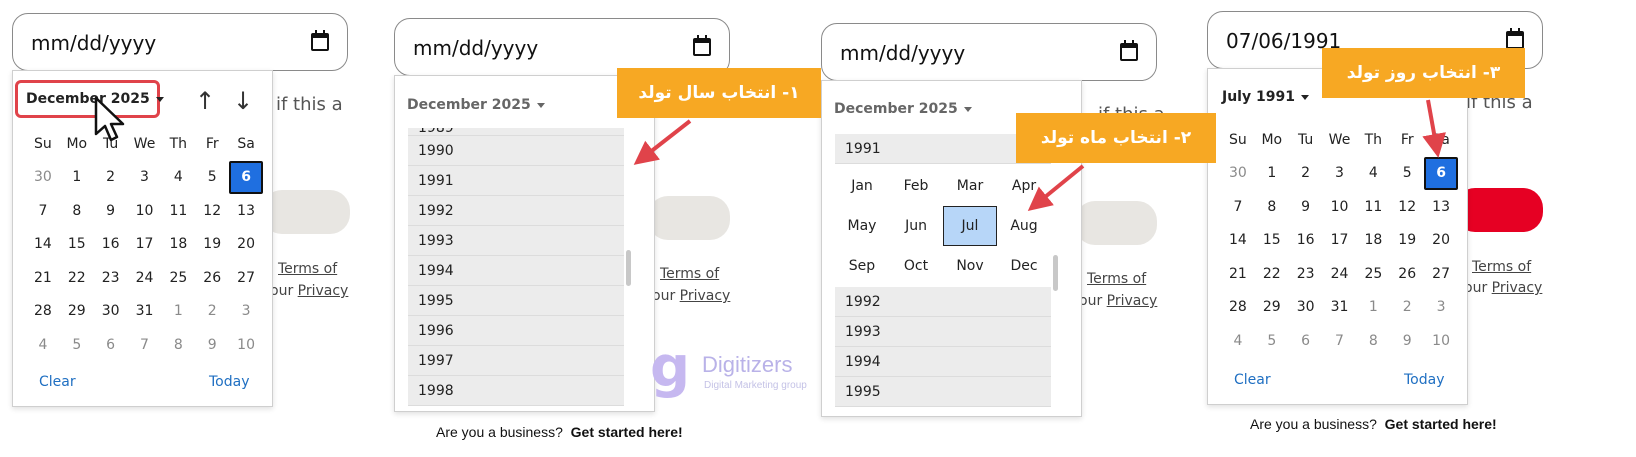 The width and height of the screenshot is (1636, 457). I want to click on annotation-arrows, so click(1039, 155).